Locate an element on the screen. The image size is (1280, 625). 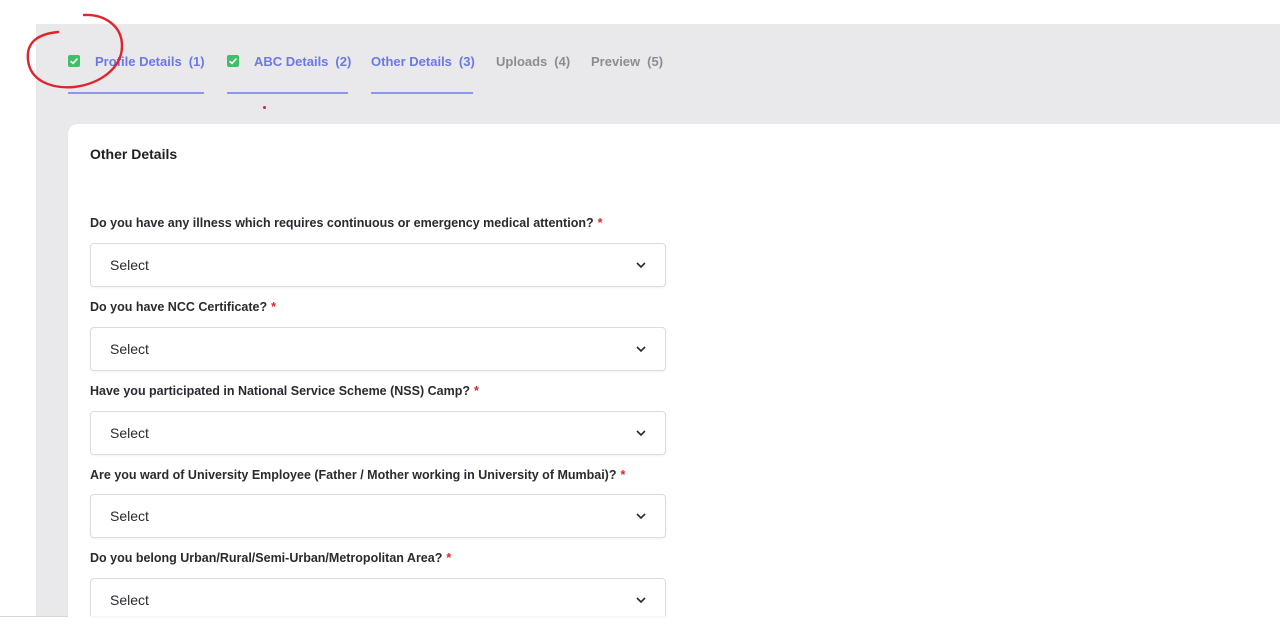
question-text: Do you have NCC Certificate? is located at coordinates (179, 307).